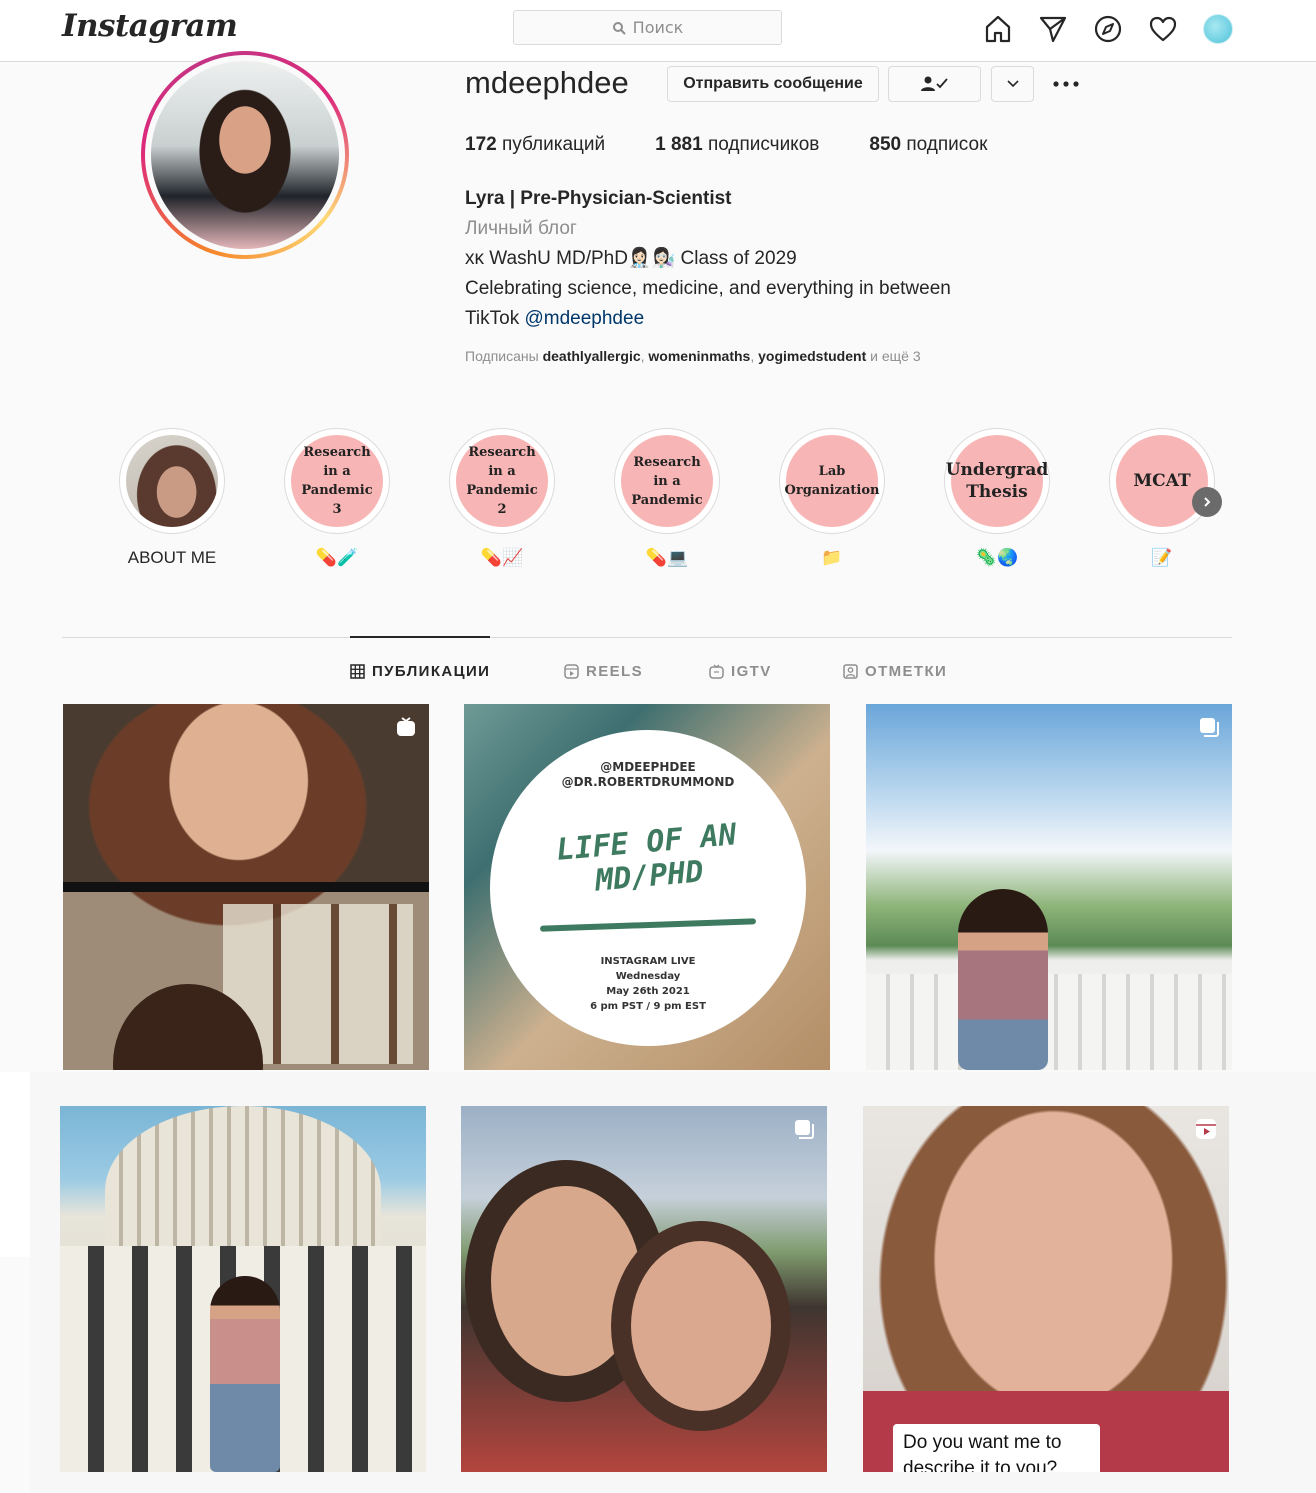 The height and width of the screenshot is (1493, 1316). I want to click on options-button, so click(1066, 84).